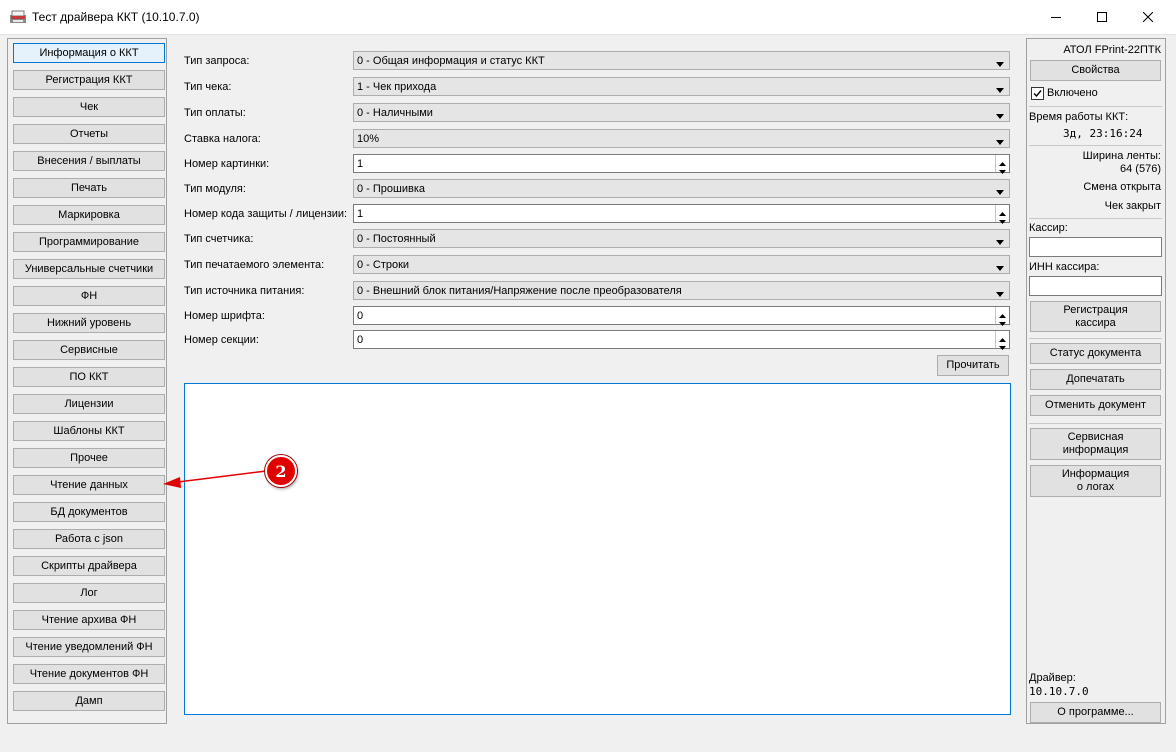  Describe the element at coordinates (1132, 206) in the screenshot. I see `receipt-status: Чек закрыт` at that location.